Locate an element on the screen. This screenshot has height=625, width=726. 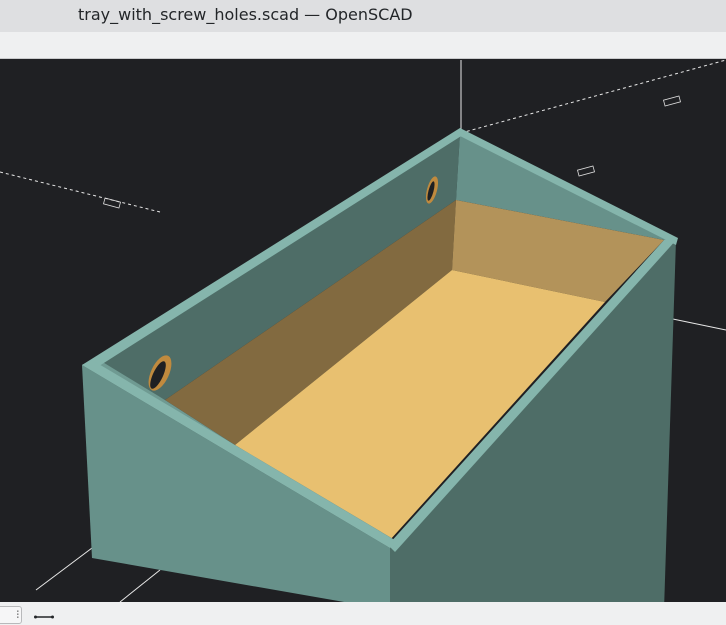
axis-lower-left is located at coordinates (64, 569).